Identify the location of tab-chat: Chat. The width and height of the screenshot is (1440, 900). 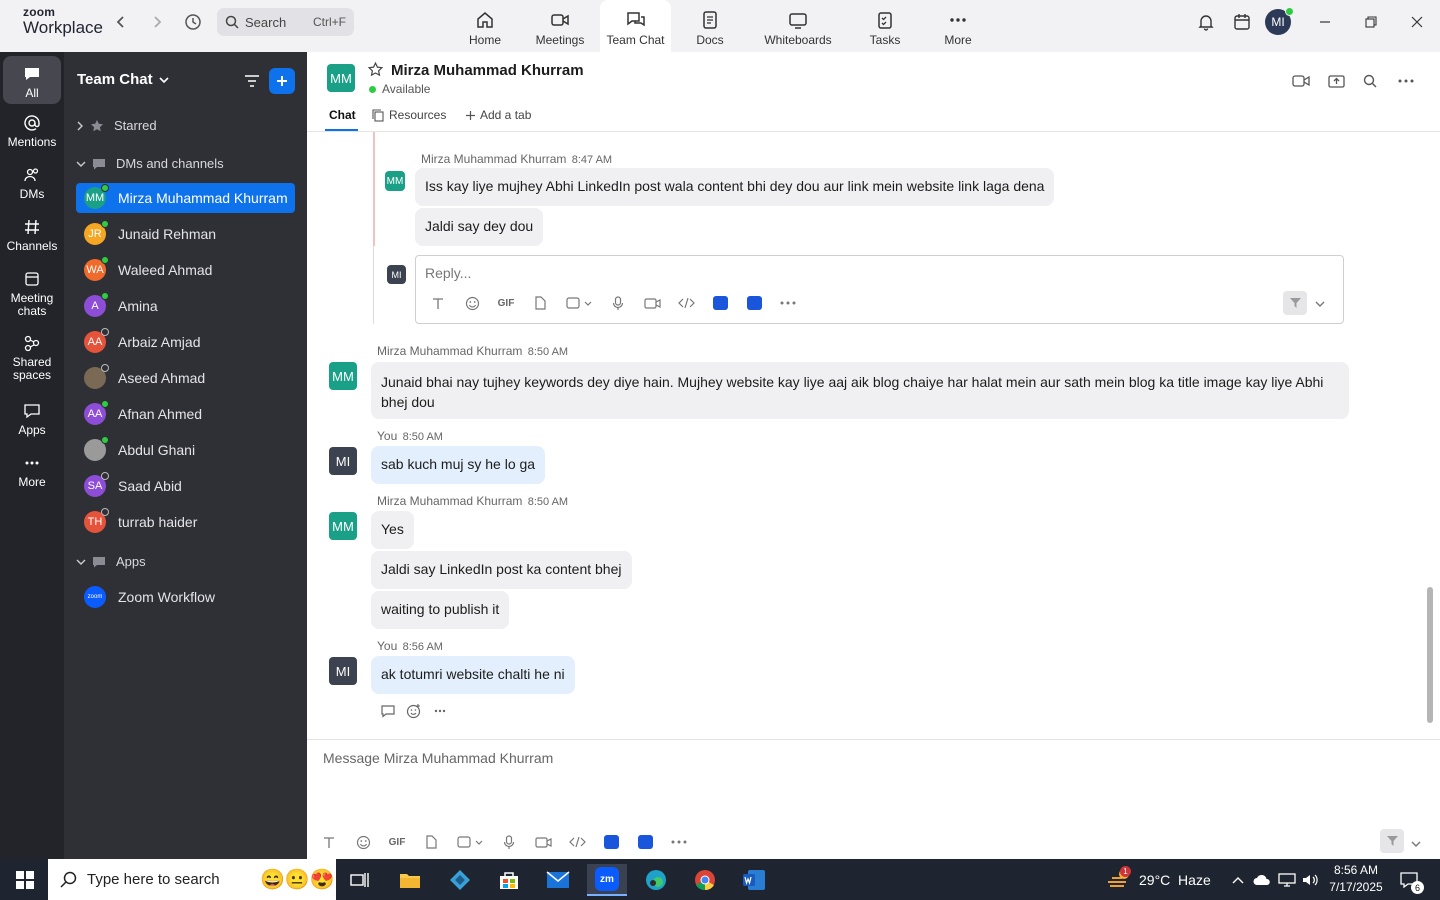
(342, 115).